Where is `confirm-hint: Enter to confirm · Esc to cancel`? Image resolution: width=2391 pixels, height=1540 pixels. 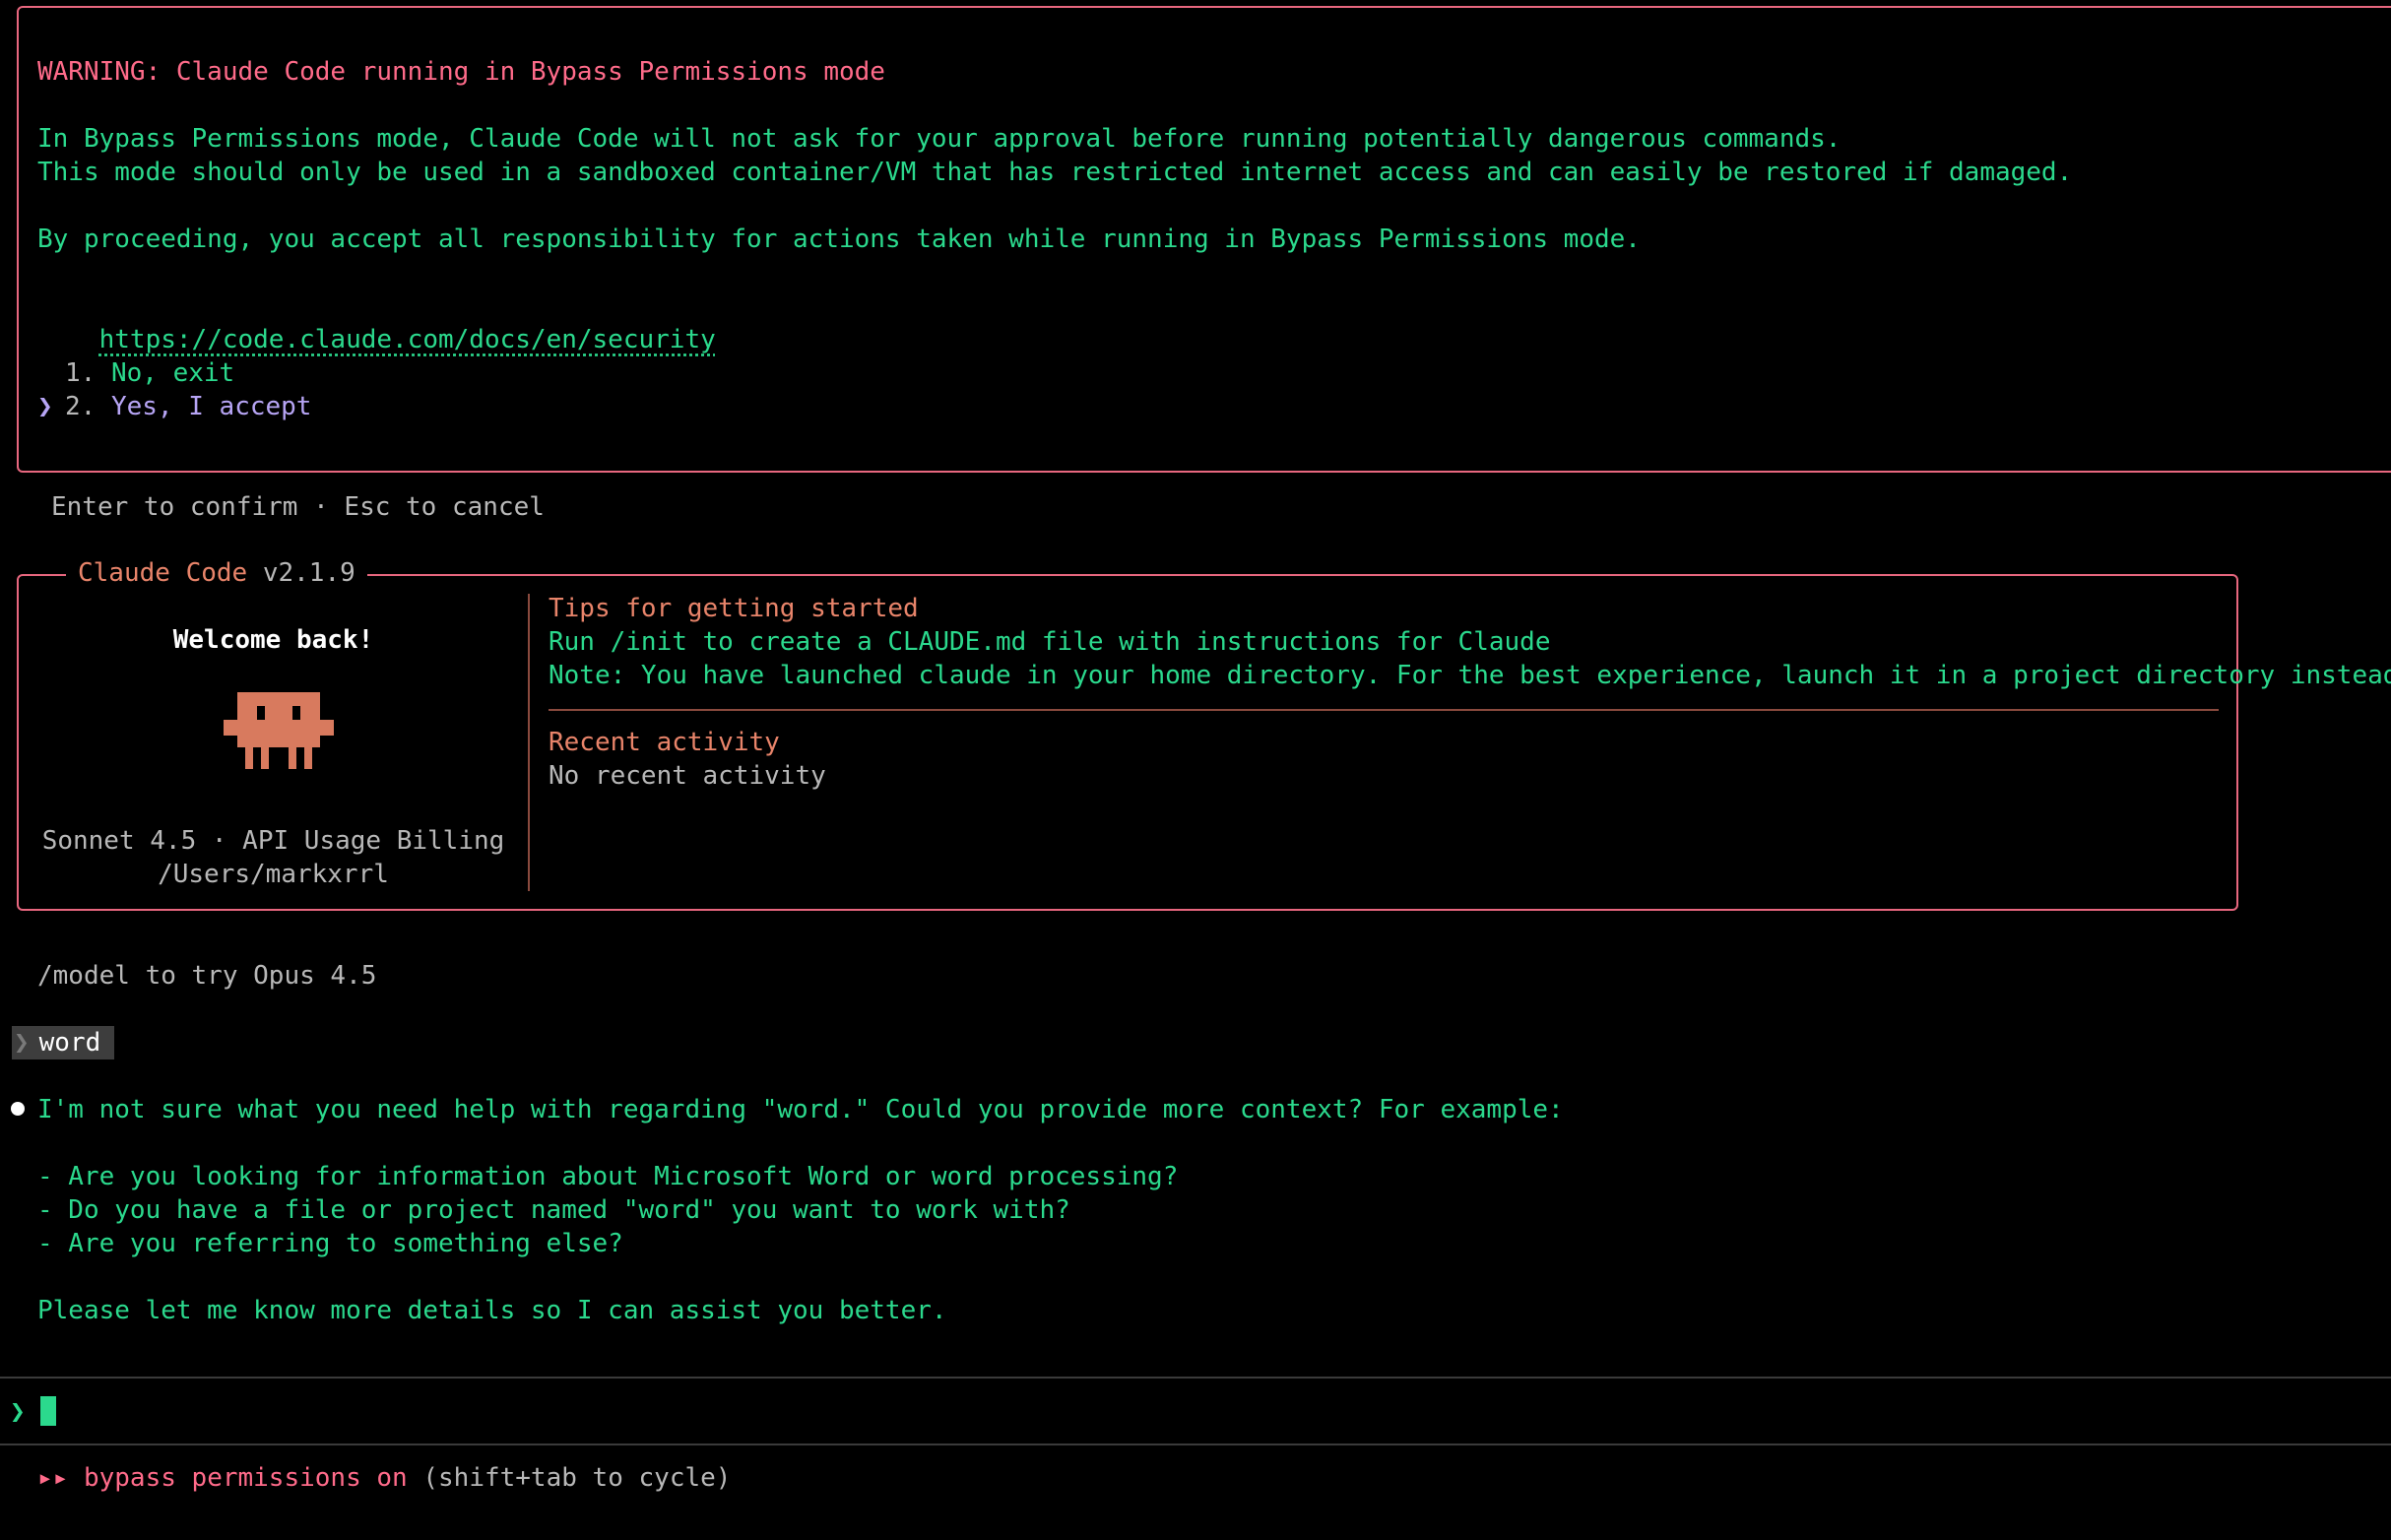 confirm-hint: Enter to confirm · Esc to cancel is located at coordinates (298, 507).